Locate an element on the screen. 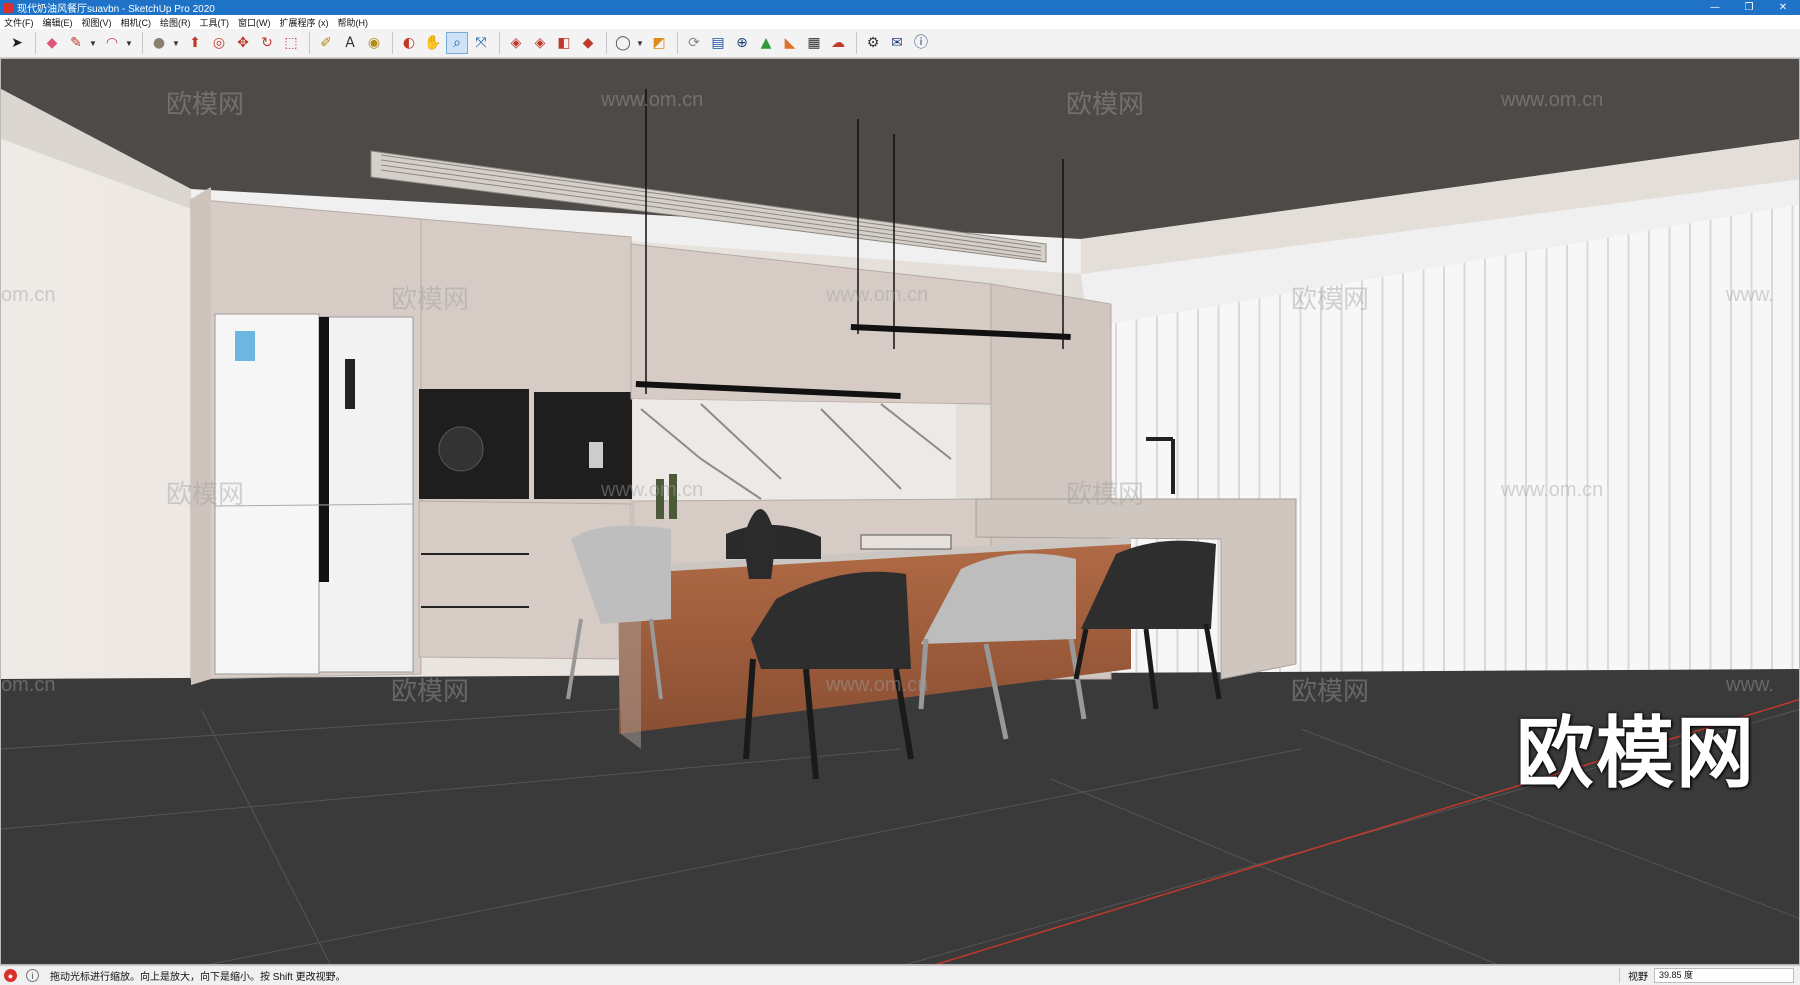 The width and height of the screenshot is (1800, 985). warehouse-icon: ◈ is located at coordinates (516, 43).